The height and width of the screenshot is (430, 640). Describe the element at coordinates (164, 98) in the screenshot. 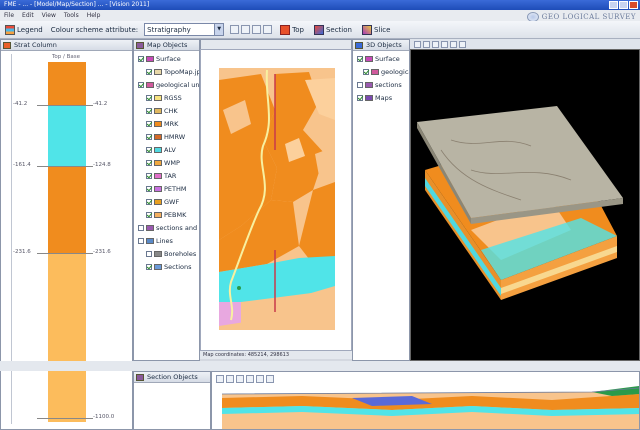

I see `tree-item: RGSS` at that location.